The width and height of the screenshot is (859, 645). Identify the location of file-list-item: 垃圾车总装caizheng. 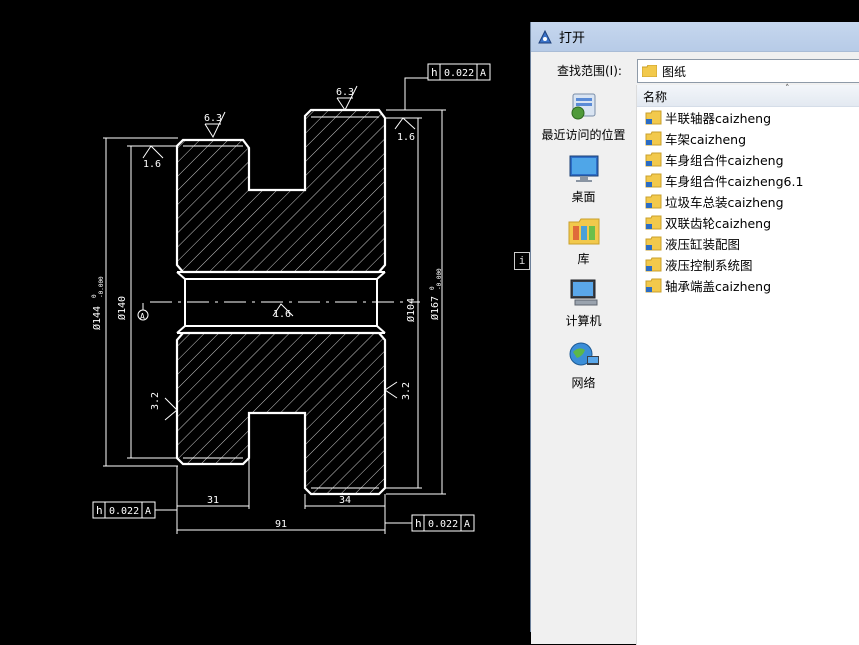
(748, 201).